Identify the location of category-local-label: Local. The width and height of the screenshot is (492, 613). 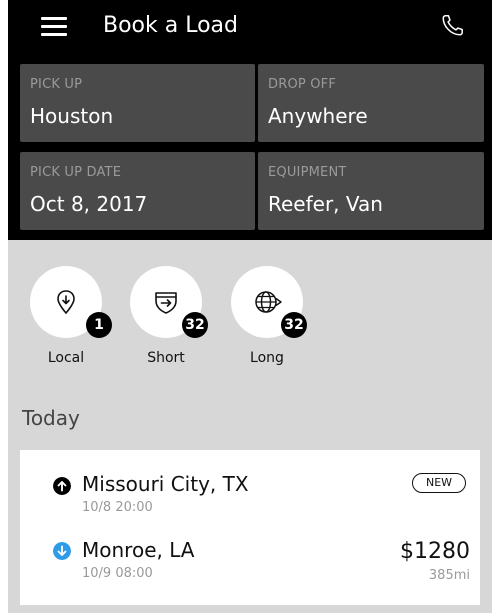
(66, 358).